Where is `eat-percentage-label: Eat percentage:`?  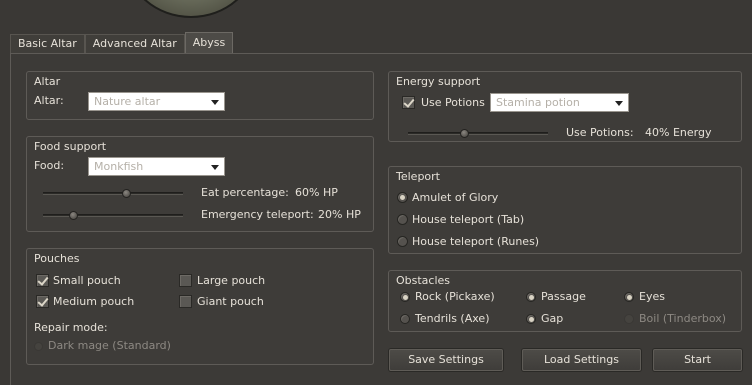 eat-percentage-label: Eat percentage: is located at coordinates (245, 192).